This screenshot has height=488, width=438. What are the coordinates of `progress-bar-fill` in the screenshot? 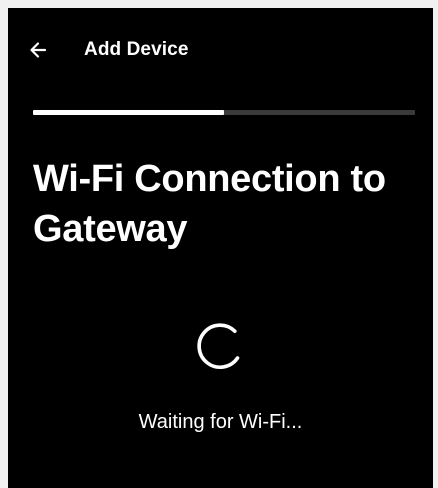 It's located at (128, 112).